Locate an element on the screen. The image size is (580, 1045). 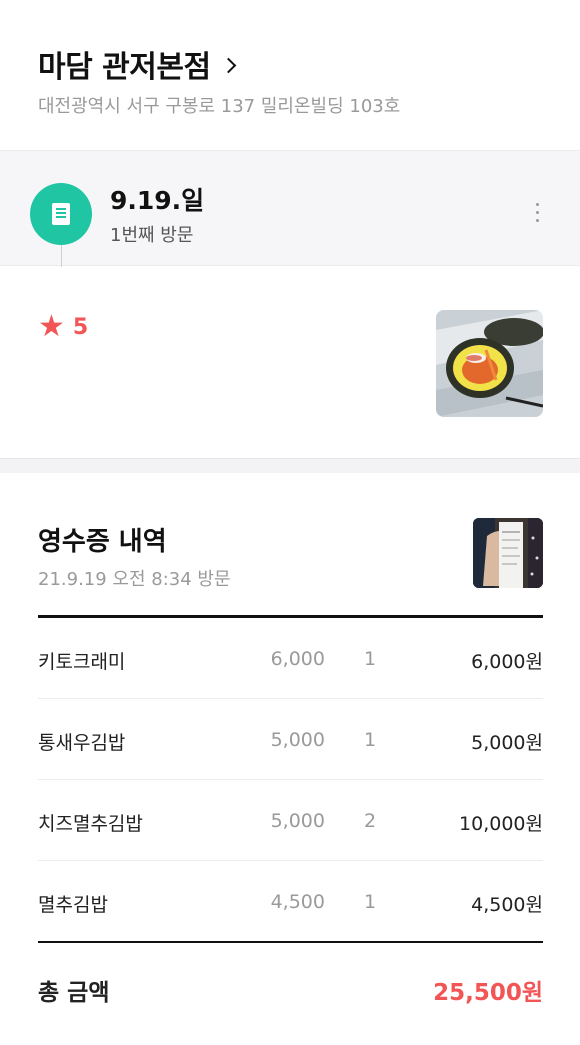
timeline-line is located at coordinates (61, 256).